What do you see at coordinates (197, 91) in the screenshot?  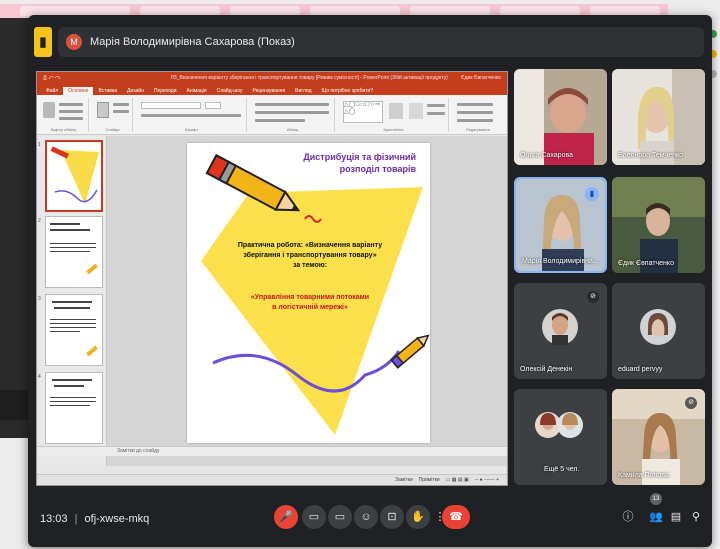 I see `ppt-tab-animation: Анімація` at bounding box center [197, 91].